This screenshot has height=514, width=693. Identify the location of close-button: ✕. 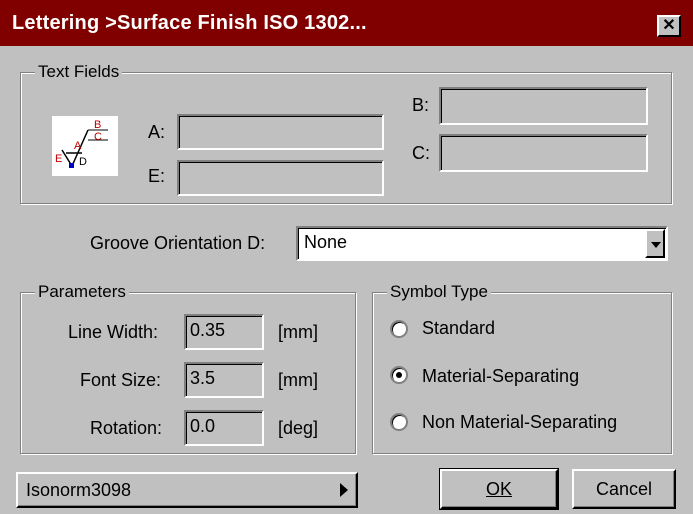
(669, 26).